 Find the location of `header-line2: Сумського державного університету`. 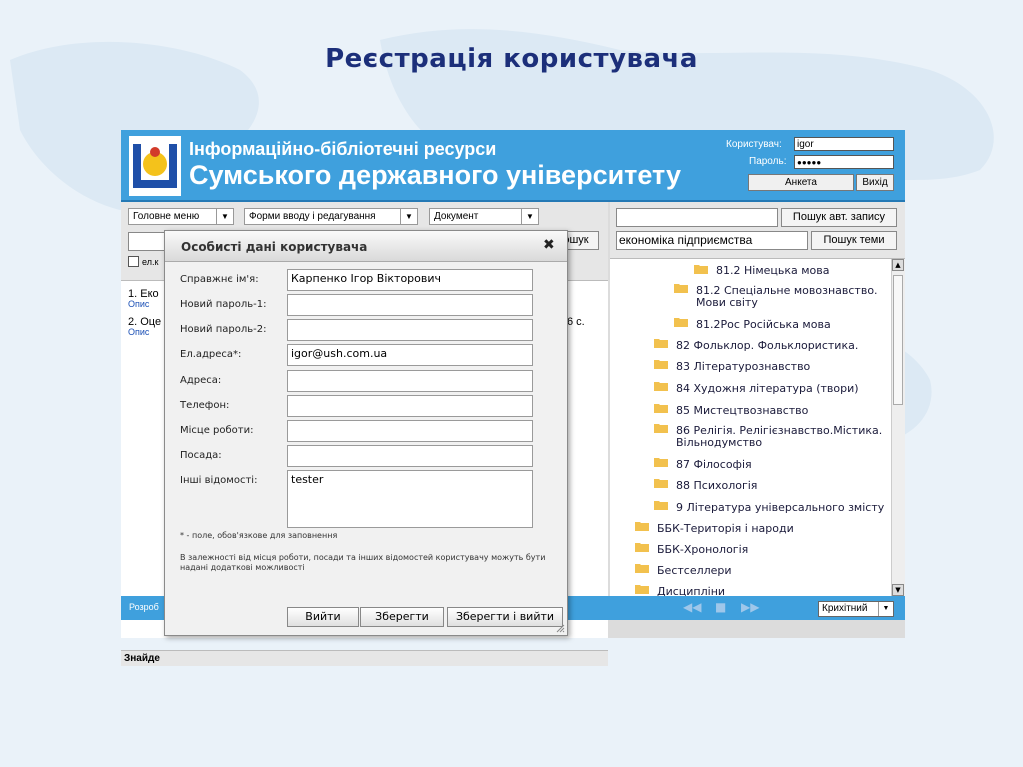

header-line2: Сумського державного університету is located at coordinates (435, 175).